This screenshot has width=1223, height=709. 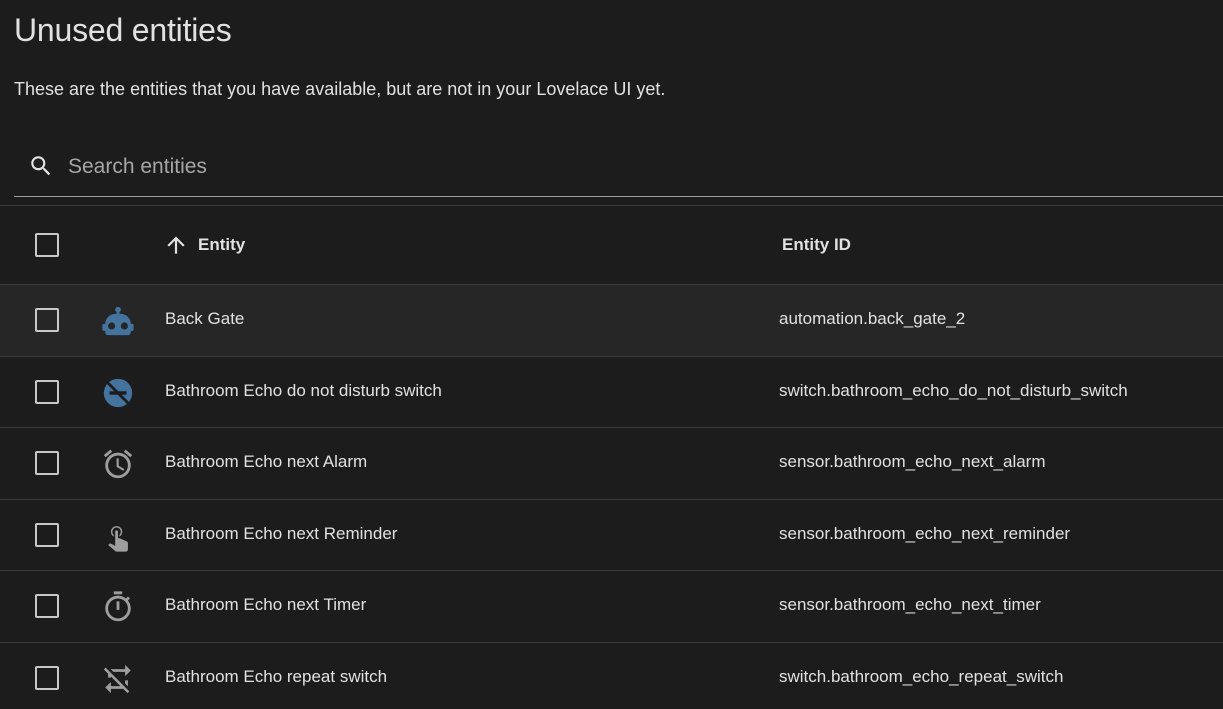 I want to click on entity-id: automation.back_gate_2, so click(x=872, y=318).